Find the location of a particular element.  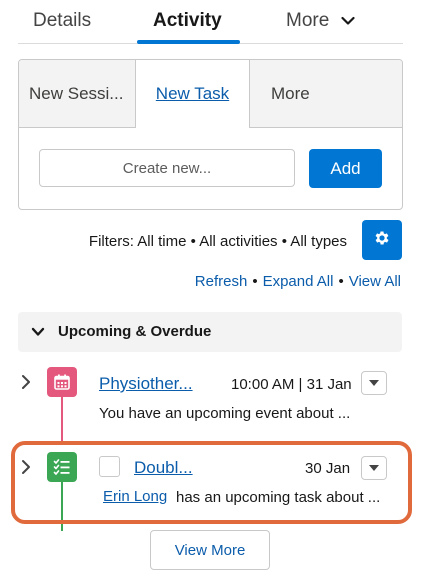

active-tab-indicator is located at coordinates (188, 42).